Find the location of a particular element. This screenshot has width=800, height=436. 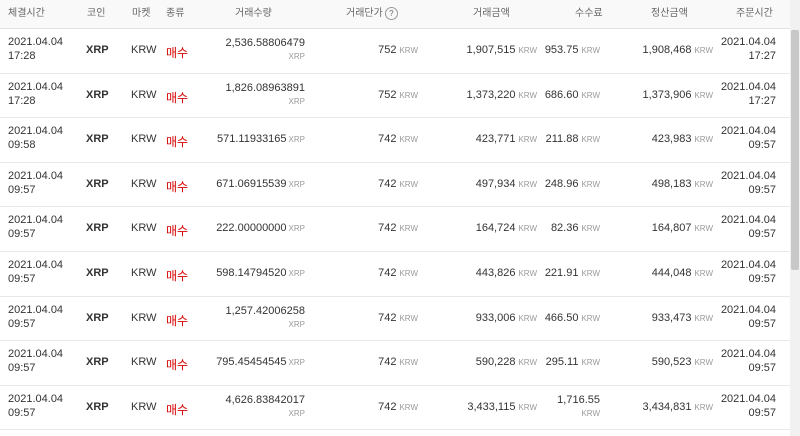

fee-value: 1,716.55 is located at coordinates (578, 399).